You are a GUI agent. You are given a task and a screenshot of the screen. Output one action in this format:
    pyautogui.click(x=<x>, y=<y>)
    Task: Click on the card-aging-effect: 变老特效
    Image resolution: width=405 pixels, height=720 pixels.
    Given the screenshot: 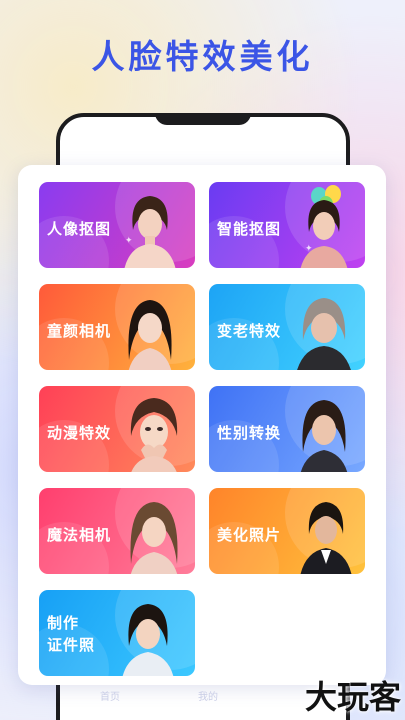 What is the action you would take?
    pyautogui.click(x=287, y=327)
    